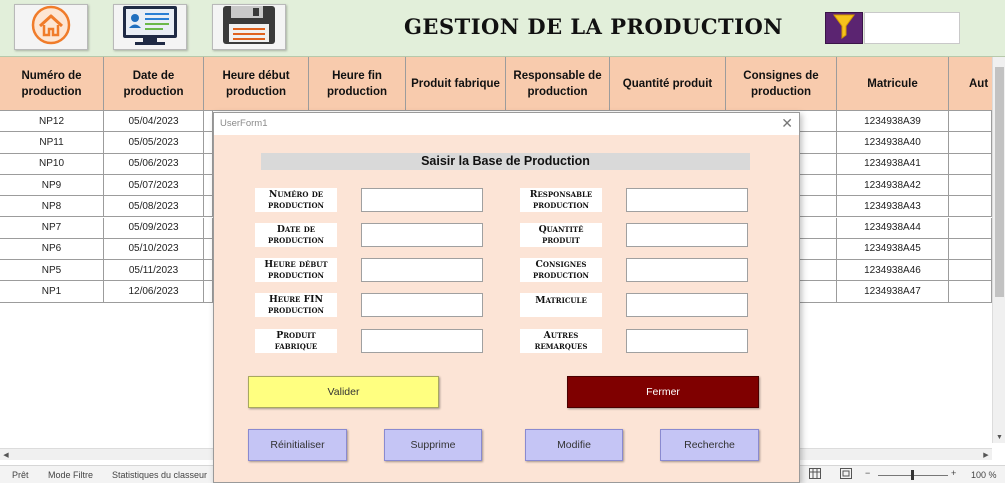 This screenshot has width=1005, height=483. Describe the element at coordinates (6, 455) in the screenshot. I see `scroll-left-arrow-icon: ◀` at that location.